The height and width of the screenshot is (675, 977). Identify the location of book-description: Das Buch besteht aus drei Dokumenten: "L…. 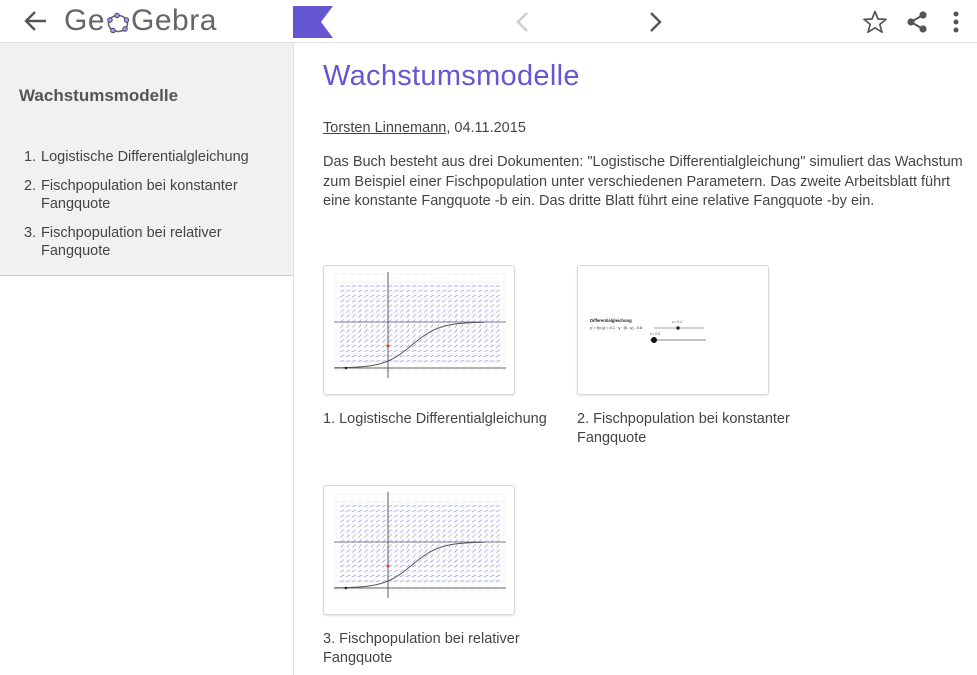
(643, 181).